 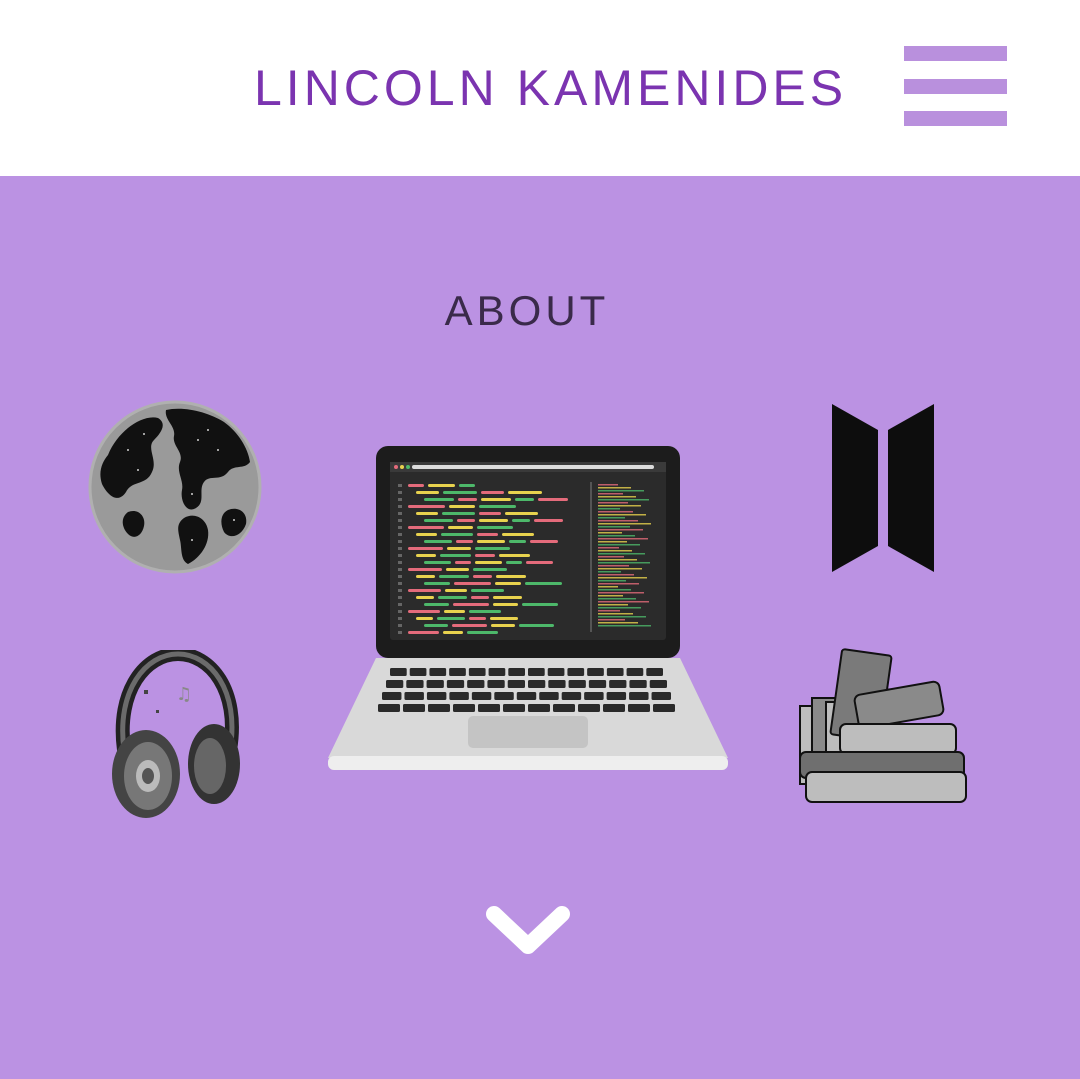 What do you see at coordinates (175, 487) in the screenshot?
I see `globe-icon` at bounding box center [175, 487].